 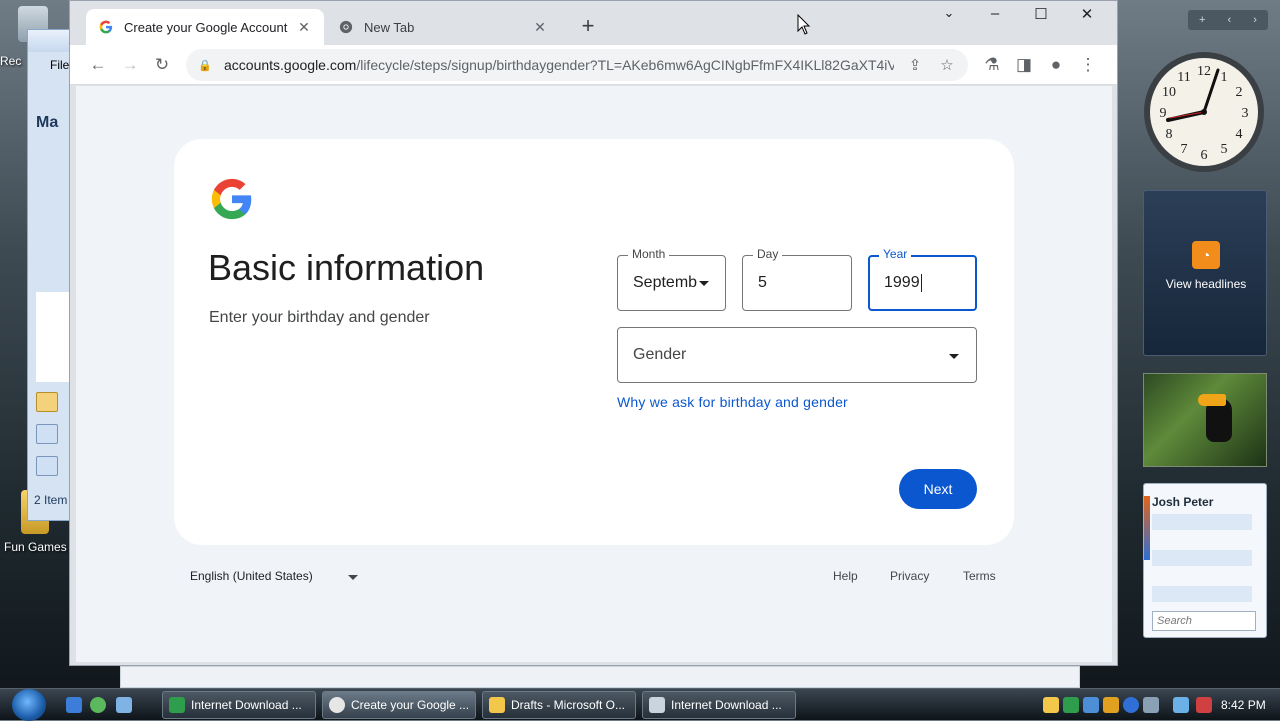 What do you see at coordinates (588, 26) in the screenshot?
I see `new-tab-button: +` at bounding box center [588, 26].